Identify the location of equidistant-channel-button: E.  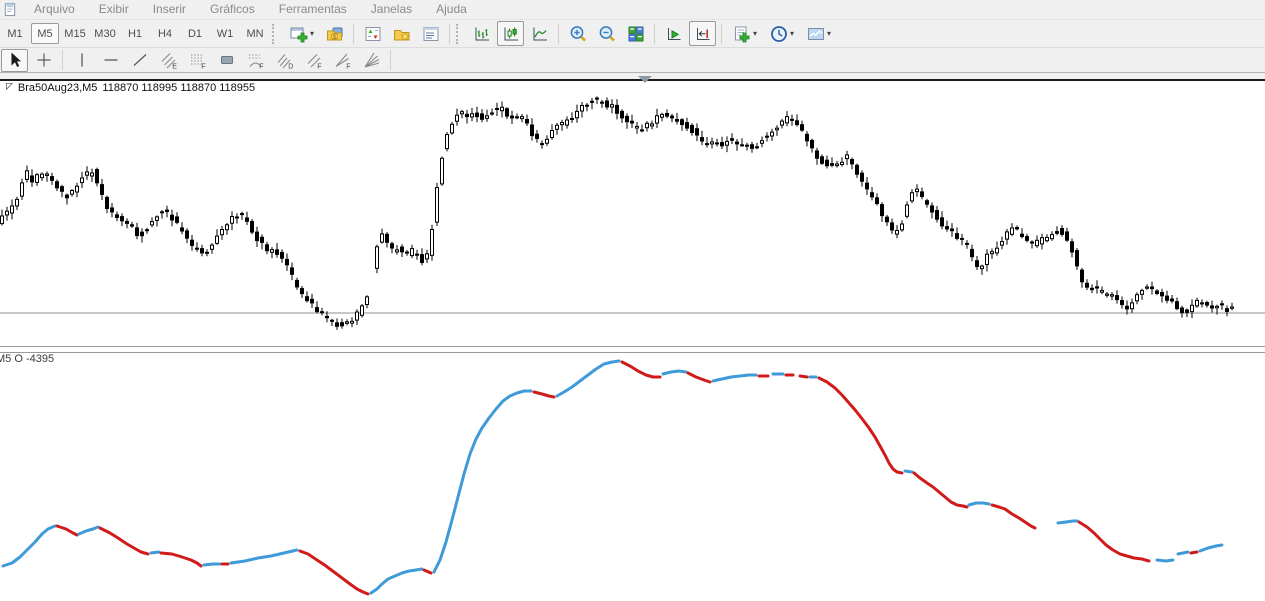
(168, 60).